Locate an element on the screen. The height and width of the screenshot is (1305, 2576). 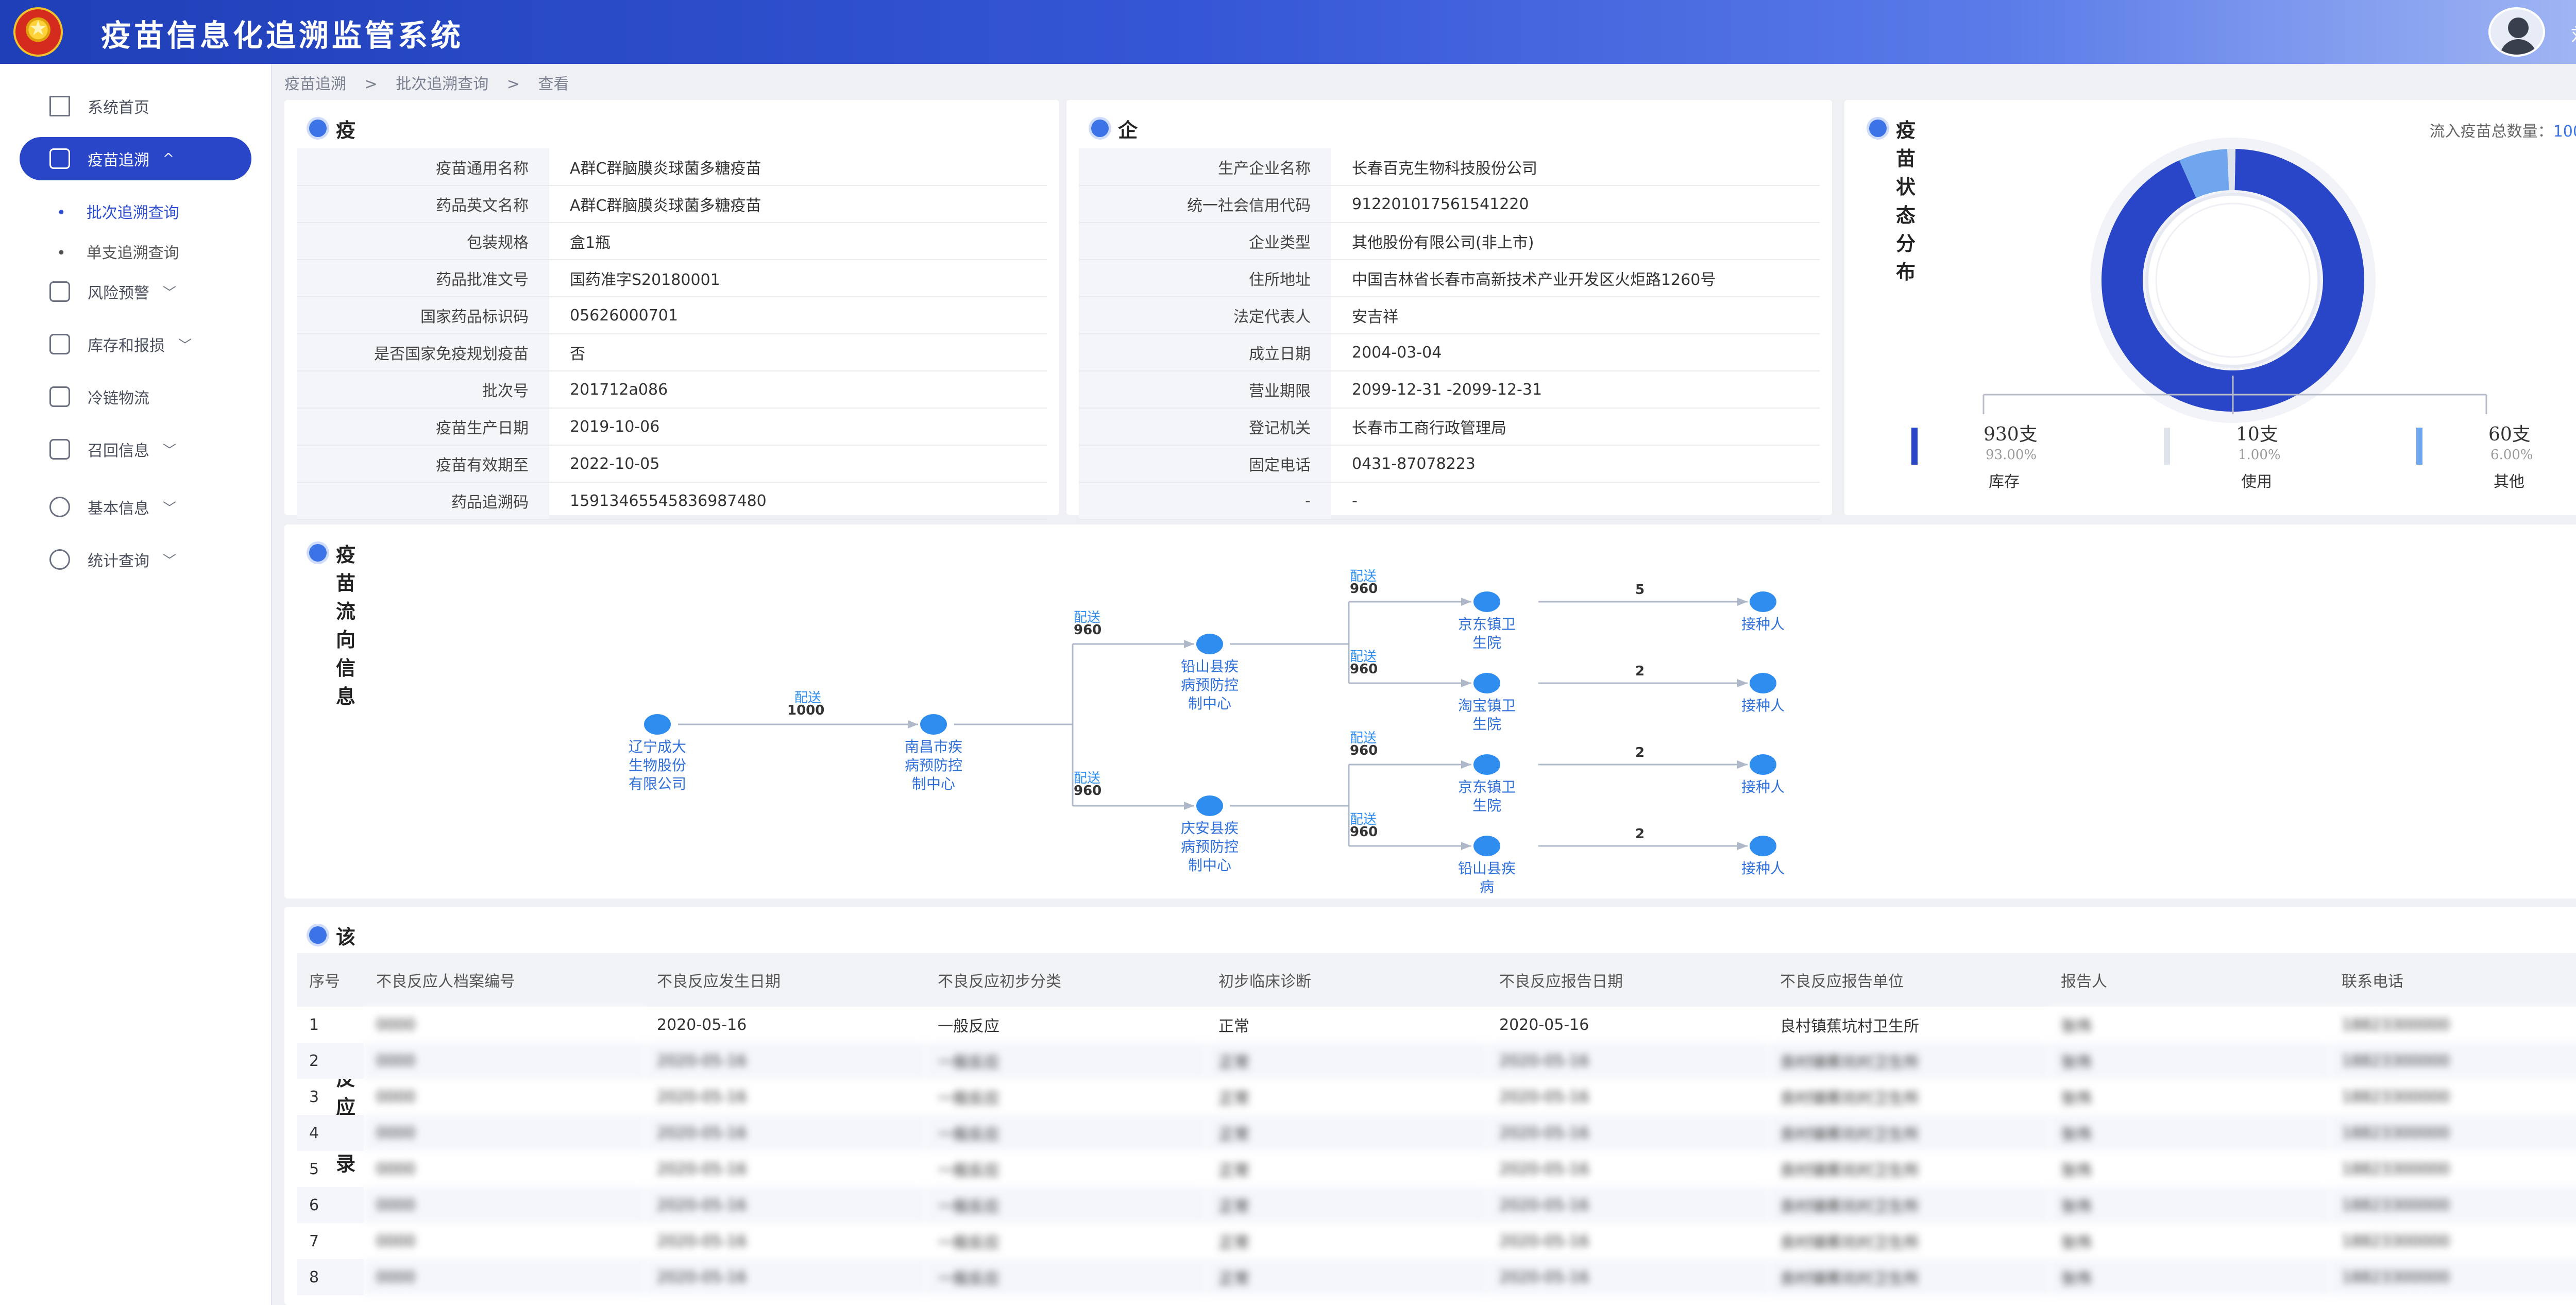
user-avatar is located at coordinates (2517, 32).